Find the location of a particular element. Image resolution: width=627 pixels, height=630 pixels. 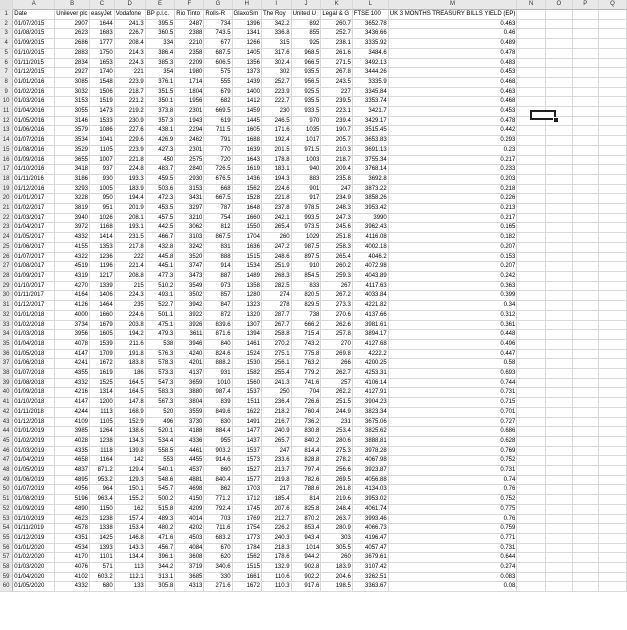

value-cell: 4066.73 is located at coordinates (370, 528).